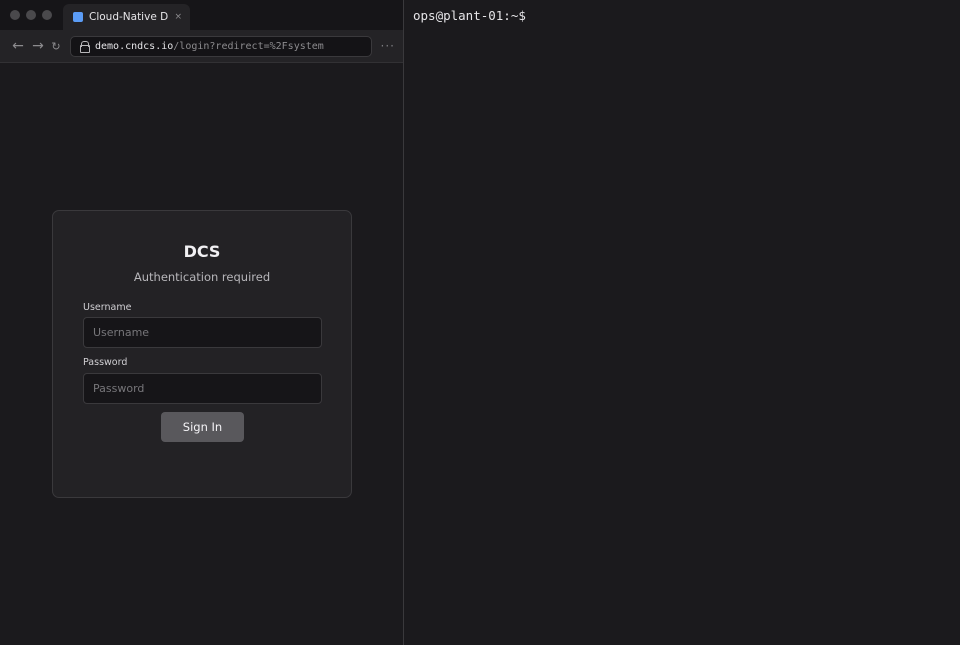 The width and height of the screenshot is (960, 645). What do you see at coordinates (56, 46) in the screenshot?
I see `reload-icon: ↻` at bounding box center [56, 46].